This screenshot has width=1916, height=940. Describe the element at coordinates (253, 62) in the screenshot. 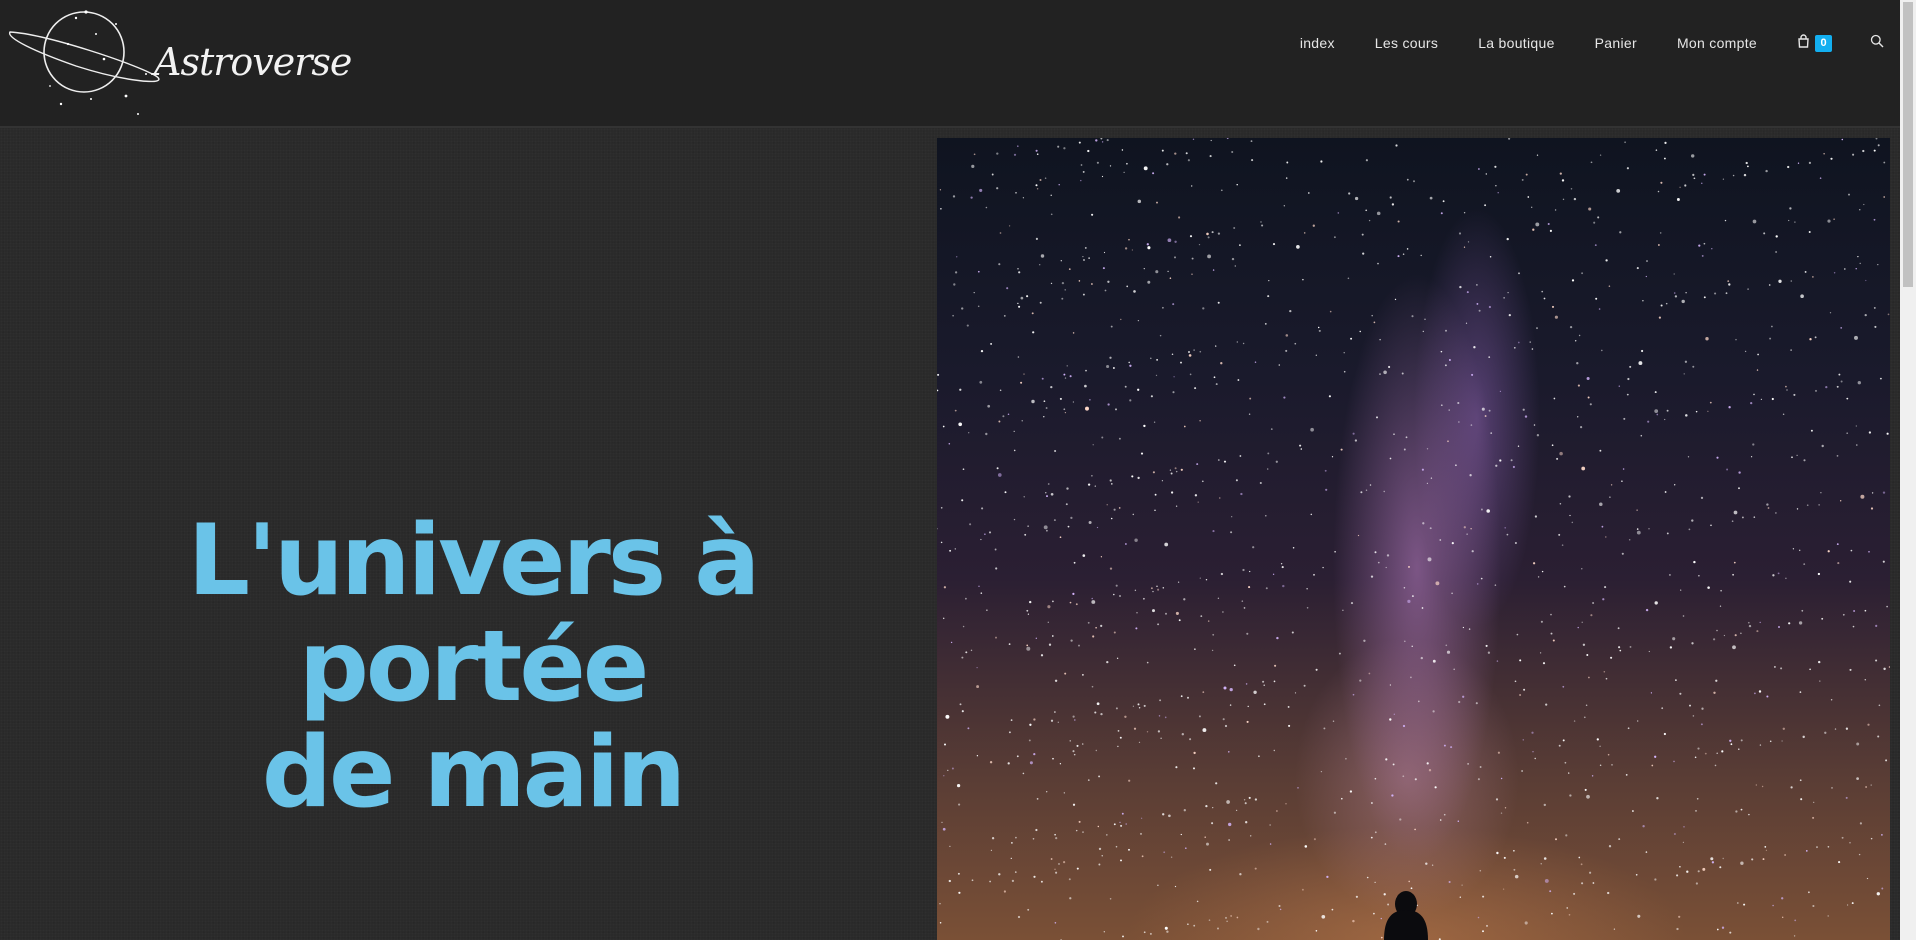

I see `brand-name: Astroverse` at that location.